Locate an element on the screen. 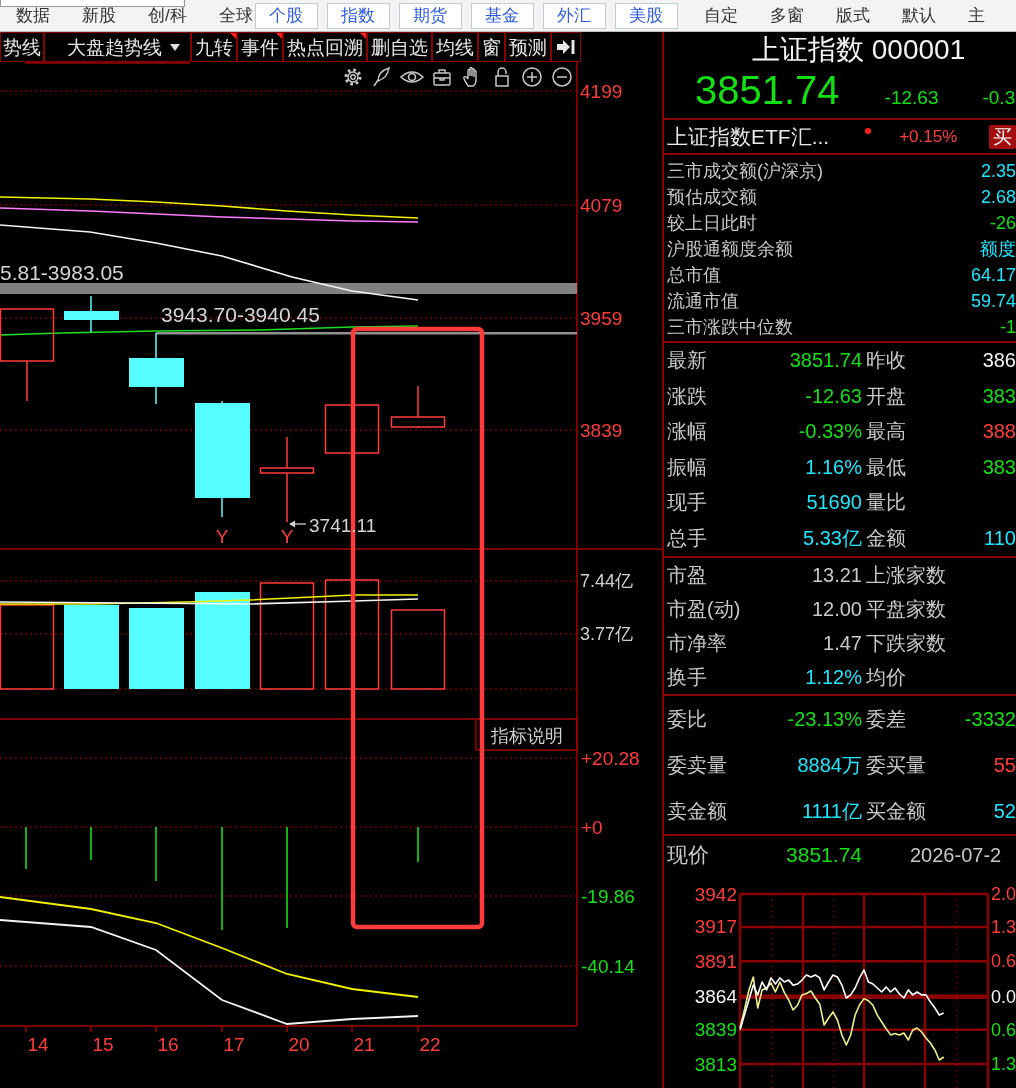 The image size is (1016, 1088). stat-label: 总市值 is located at coordinates (694, 275).